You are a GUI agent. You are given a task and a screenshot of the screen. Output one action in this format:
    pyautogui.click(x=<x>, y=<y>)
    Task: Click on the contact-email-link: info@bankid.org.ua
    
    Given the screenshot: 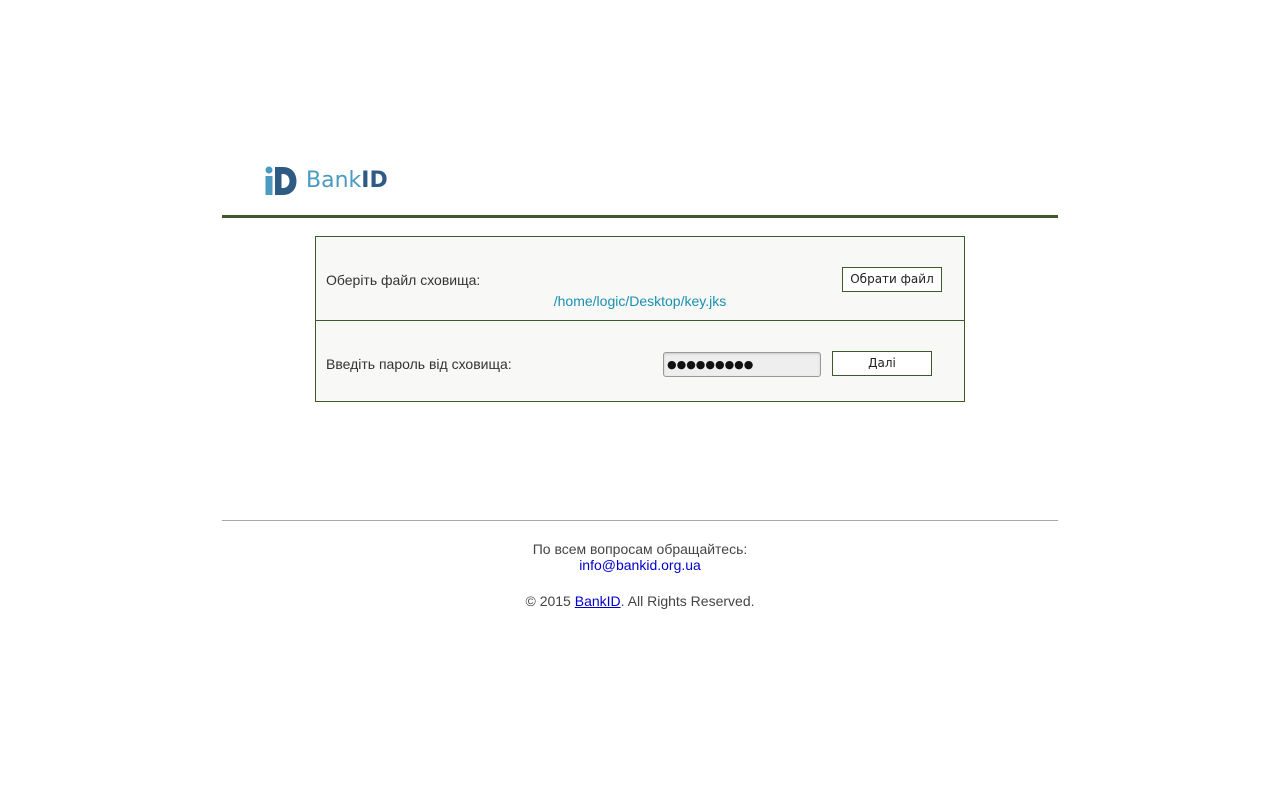 What is the action you would take?
    pyautogui.click(x=640, y=565)
    